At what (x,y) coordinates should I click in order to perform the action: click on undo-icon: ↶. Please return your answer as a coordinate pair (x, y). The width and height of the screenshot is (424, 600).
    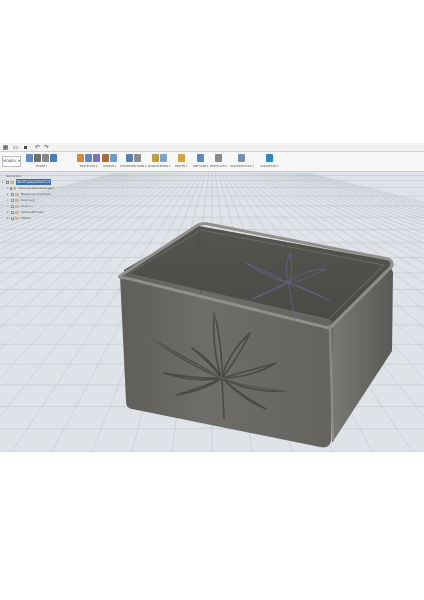
    Looking at the image, I should click on (37, 147).